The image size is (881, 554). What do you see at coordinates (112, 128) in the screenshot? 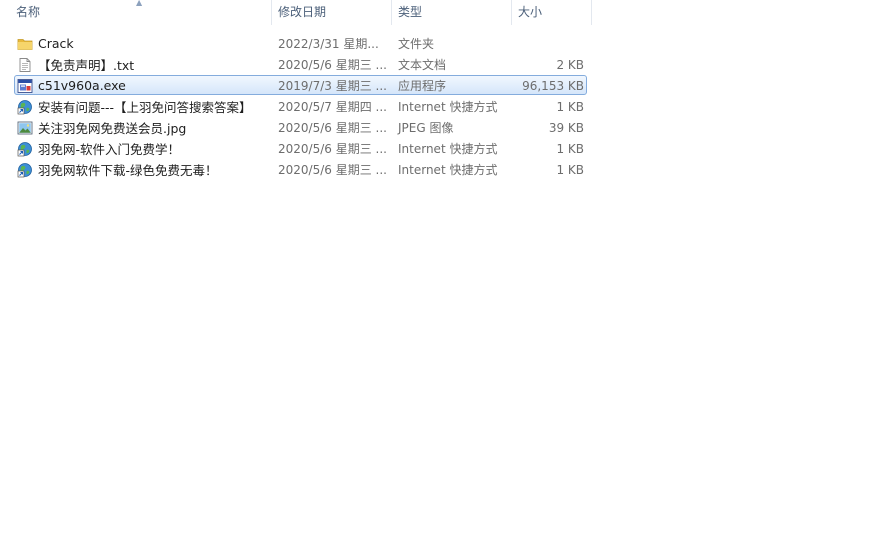
I see `file-name: 关注羽免网免费送会员.jpg` at bounding box center [112, 128].